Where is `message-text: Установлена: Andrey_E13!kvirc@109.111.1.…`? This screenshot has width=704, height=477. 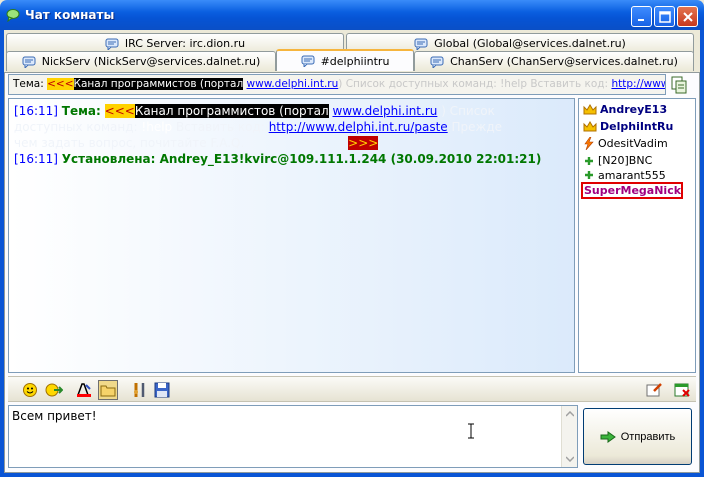 message-text: Установлена: Andrey_E13!kvirc@109.111.1.… is located at coordinates (301, 159).